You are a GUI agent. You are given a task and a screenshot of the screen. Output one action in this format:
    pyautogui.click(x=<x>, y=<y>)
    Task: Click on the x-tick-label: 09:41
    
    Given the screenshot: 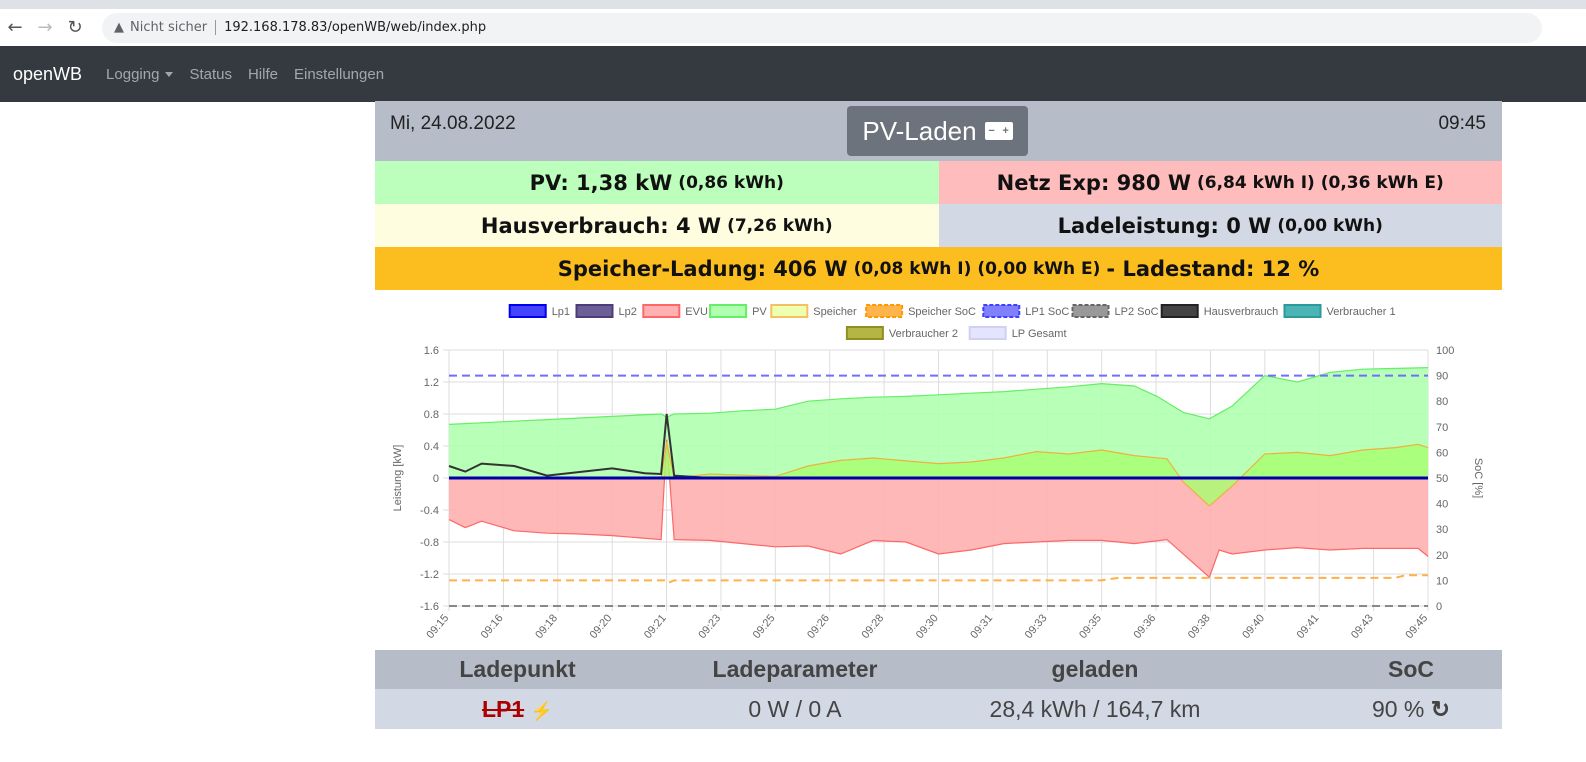 What is the action you would take?
    pyautogui.click(x=1308, y=626)
    